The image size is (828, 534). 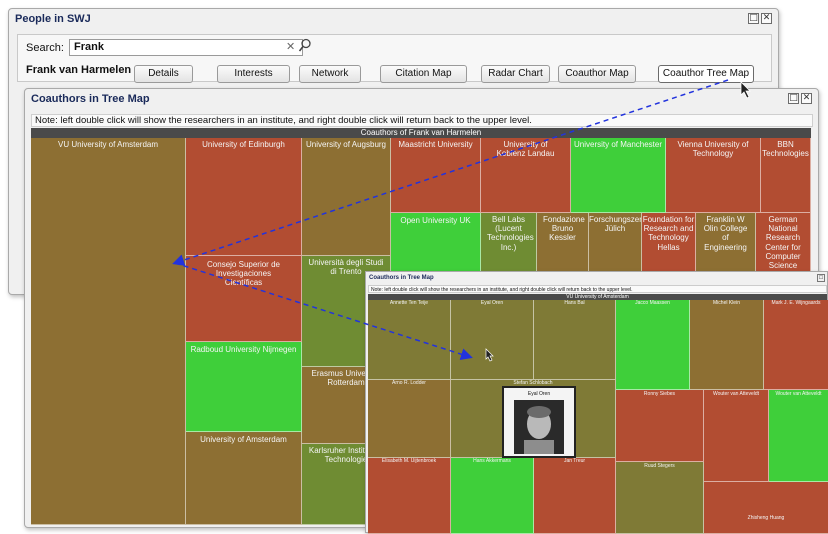 What do you see at coordinates (186, 47) in the screenshot?
I see `search-input: Frank` at bounding box center [186, 47].